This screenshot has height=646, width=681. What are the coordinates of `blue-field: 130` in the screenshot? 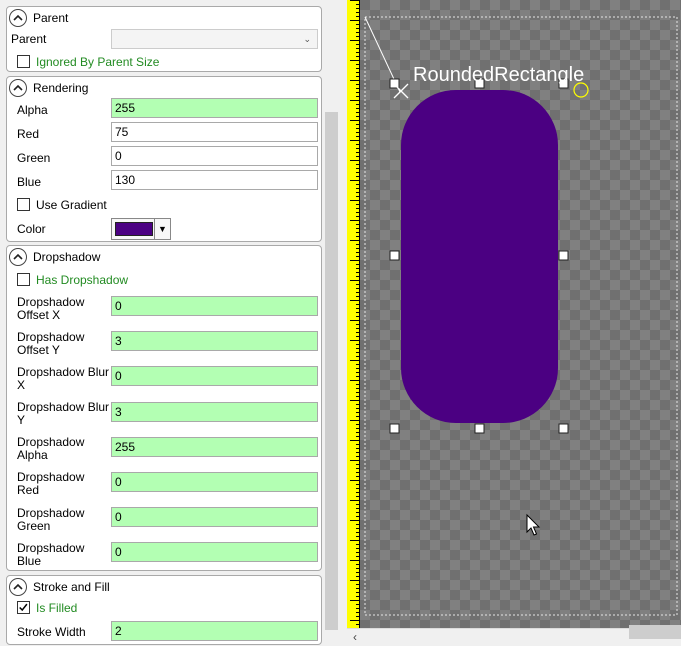 It's located at (214, 180).